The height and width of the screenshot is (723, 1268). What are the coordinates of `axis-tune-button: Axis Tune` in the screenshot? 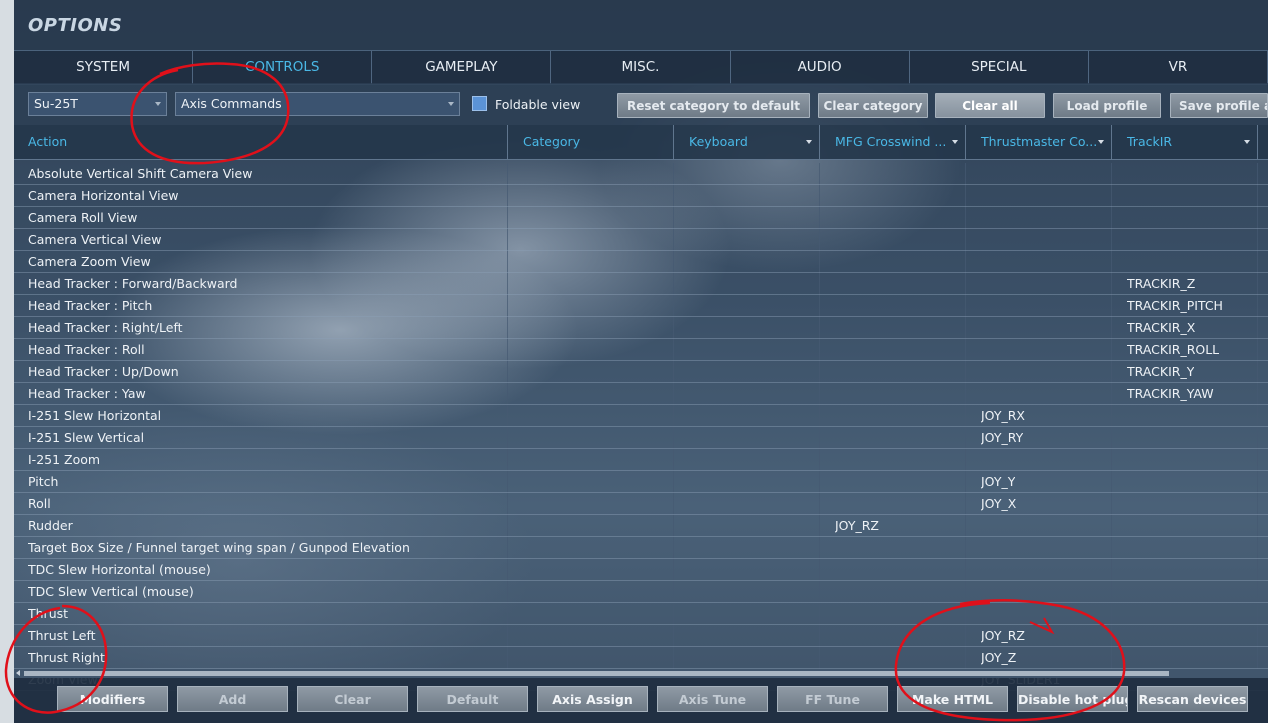 It's located at (712, 699).